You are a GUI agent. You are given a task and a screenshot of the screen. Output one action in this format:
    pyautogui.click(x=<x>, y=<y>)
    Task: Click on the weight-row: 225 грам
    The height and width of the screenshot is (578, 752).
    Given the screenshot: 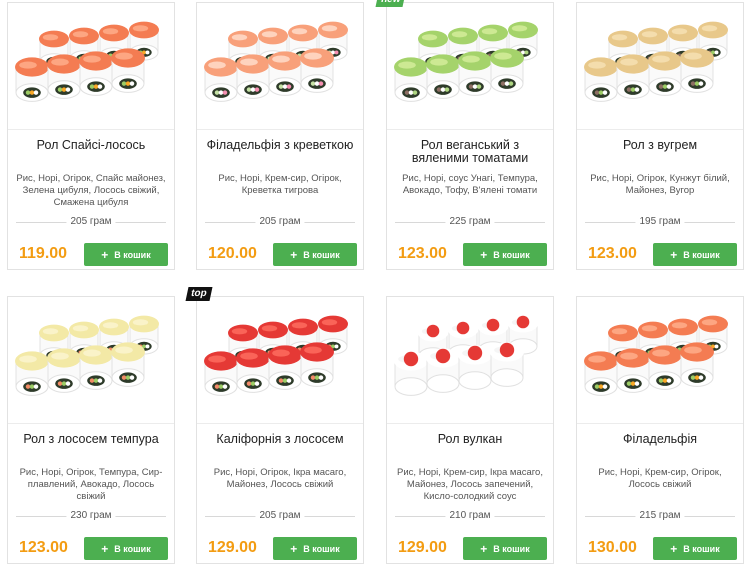 What is the action you would take?
    pyautogui.click(x=470, y=222)
    